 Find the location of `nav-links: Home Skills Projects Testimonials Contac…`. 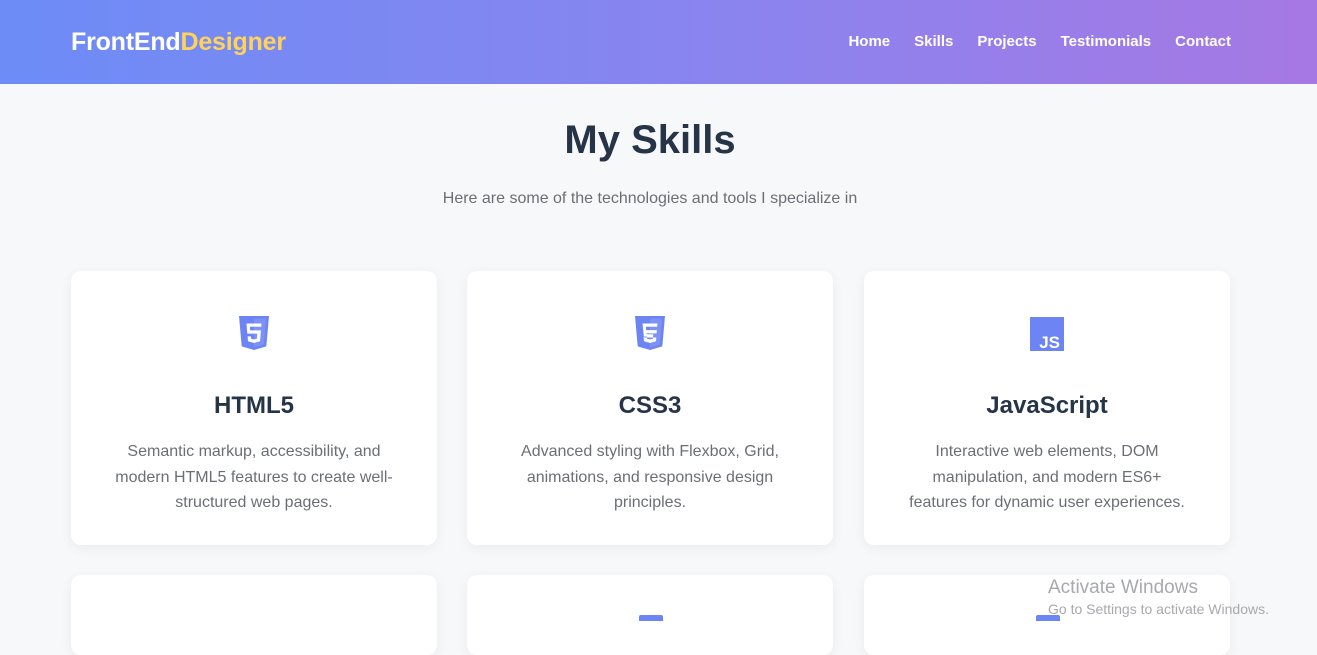

nav-links: Home Skills Projects Testimonials Contac… is located at coordinates (1039, 42).